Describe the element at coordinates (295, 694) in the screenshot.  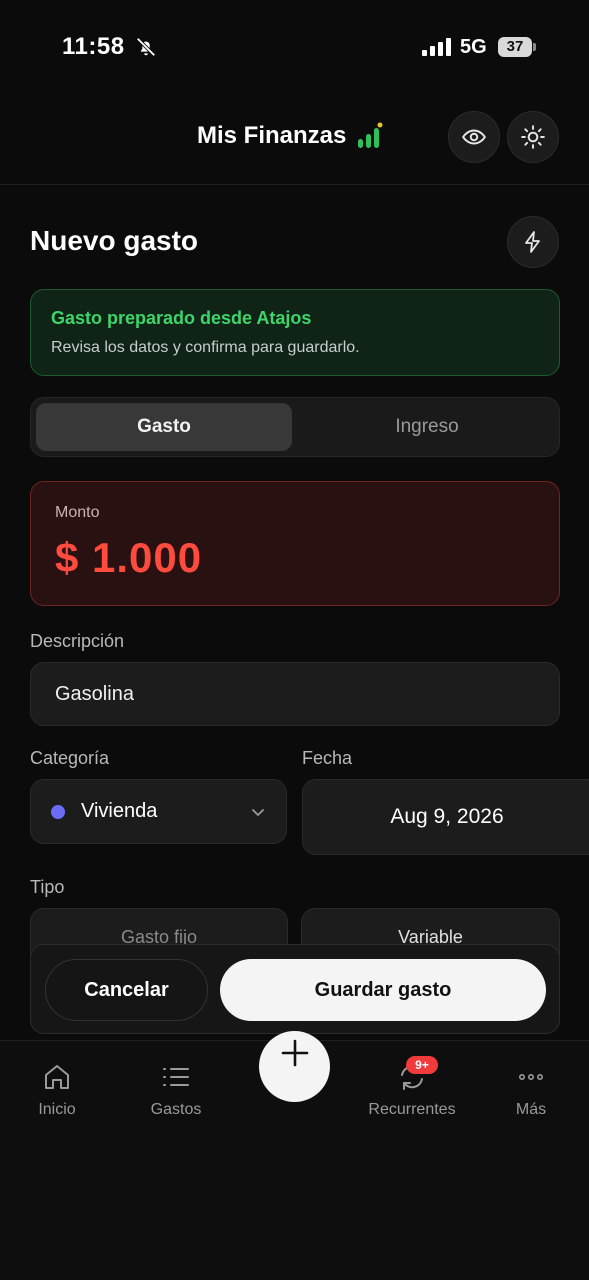
I see `description-input: Gasolina` at that location.